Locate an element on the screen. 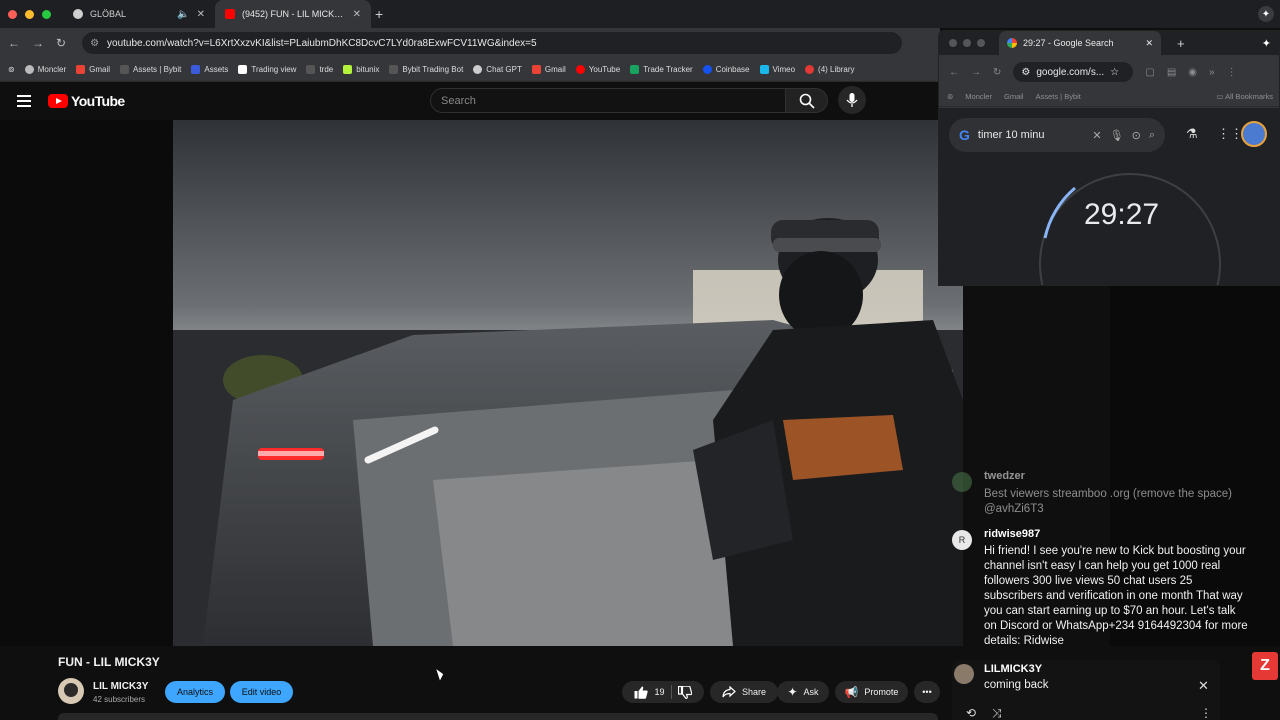  share-label: Share is located at coordinates (754, 692).